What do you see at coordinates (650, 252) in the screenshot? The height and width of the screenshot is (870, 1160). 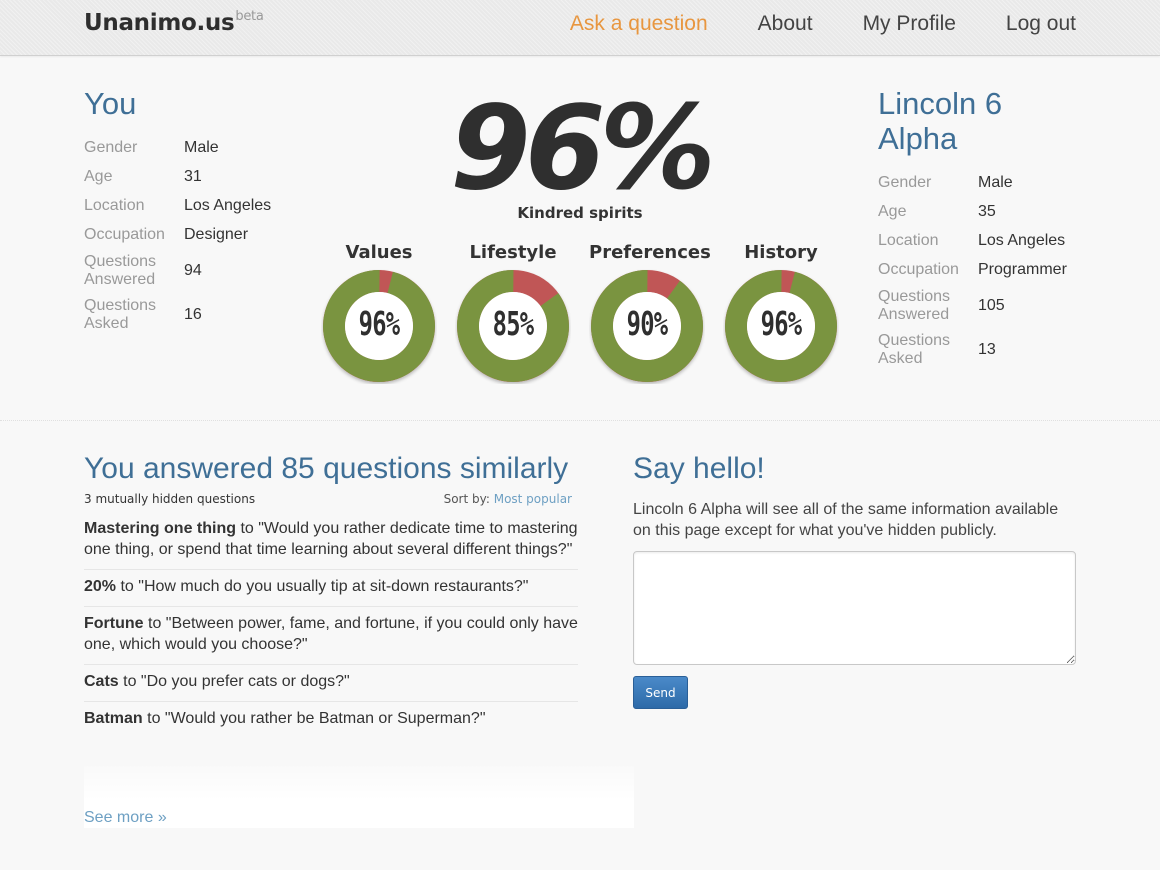 I see `donut-label: Preferences` at bounding box center [650, 252].